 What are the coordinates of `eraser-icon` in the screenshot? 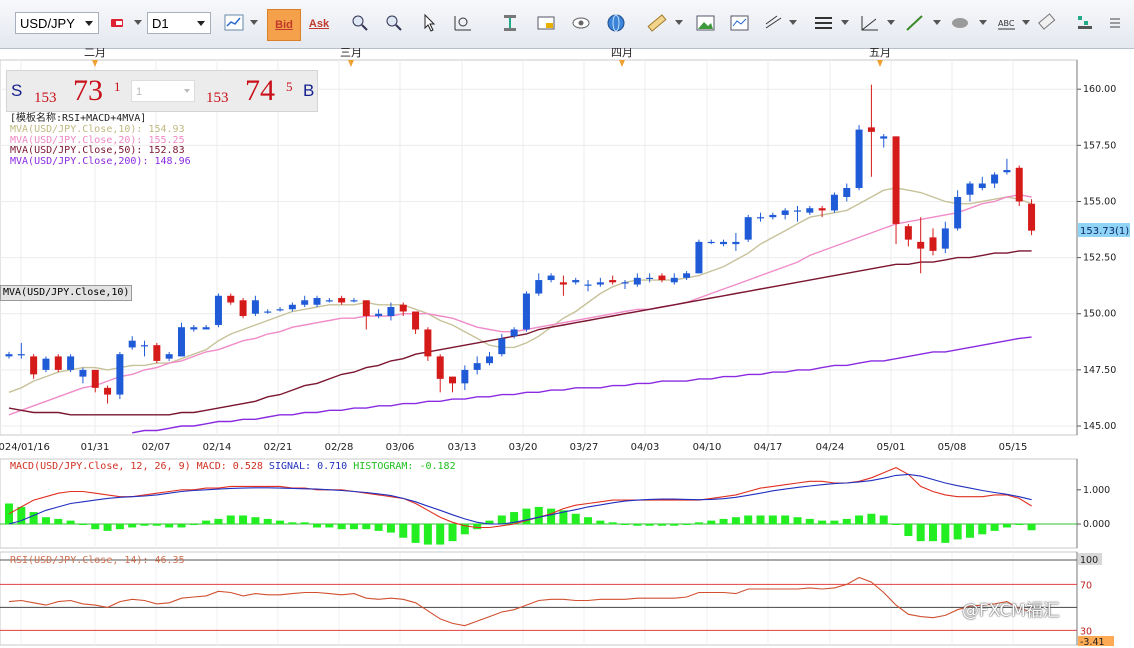 It's located at (1048, 23).